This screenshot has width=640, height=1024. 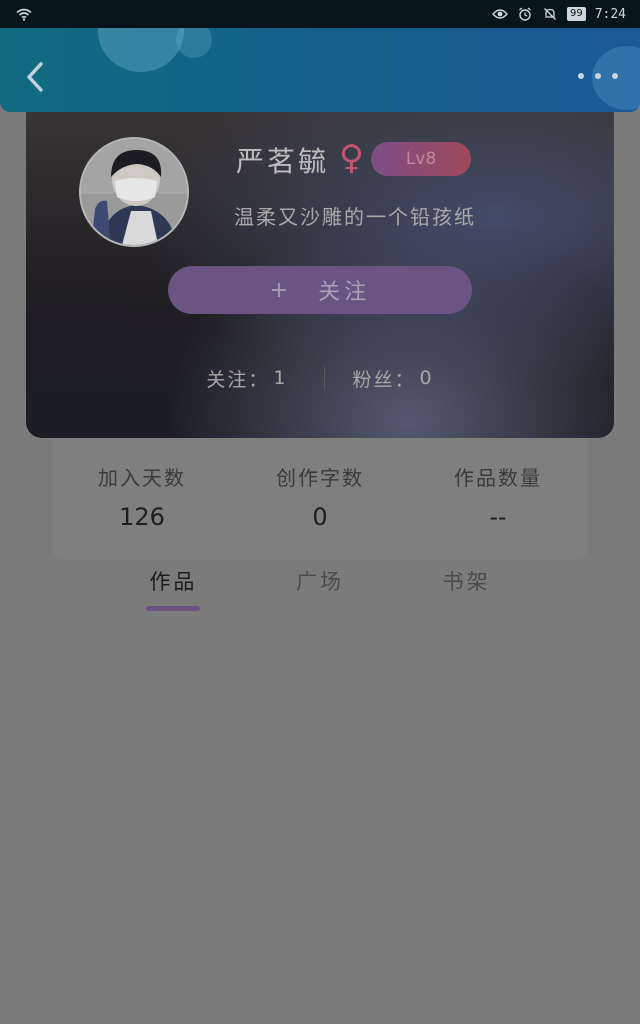 What do you see at coordinates (280, 378) in the screenshot?
I see `following-value: 1` at bounding box center [280, 378].